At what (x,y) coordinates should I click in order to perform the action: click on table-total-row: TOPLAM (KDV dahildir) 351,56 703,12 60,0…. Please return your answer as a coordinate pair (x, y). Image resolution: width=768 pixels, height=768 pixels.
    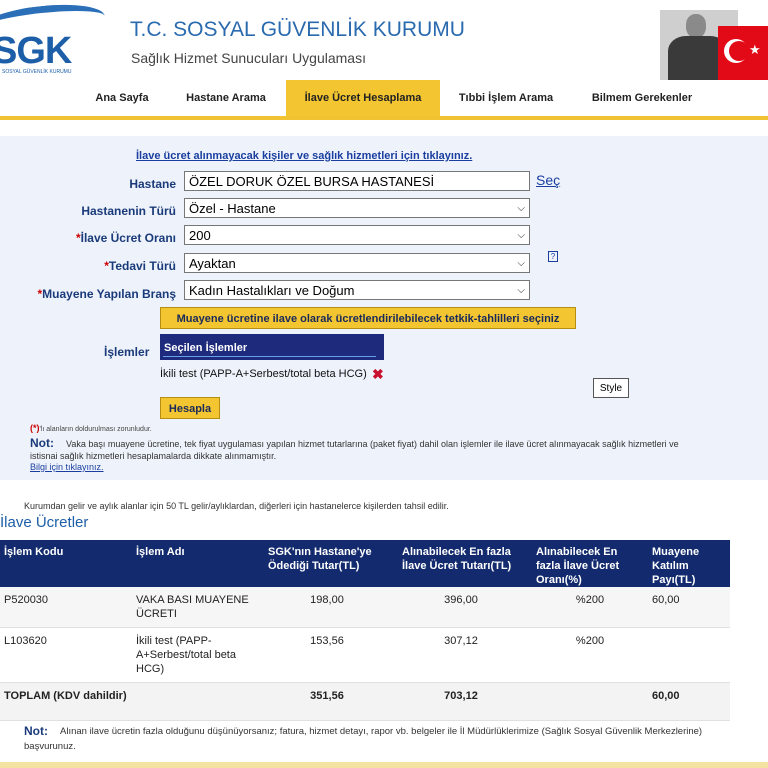
    Looking at the image, I should click on (365, 701).